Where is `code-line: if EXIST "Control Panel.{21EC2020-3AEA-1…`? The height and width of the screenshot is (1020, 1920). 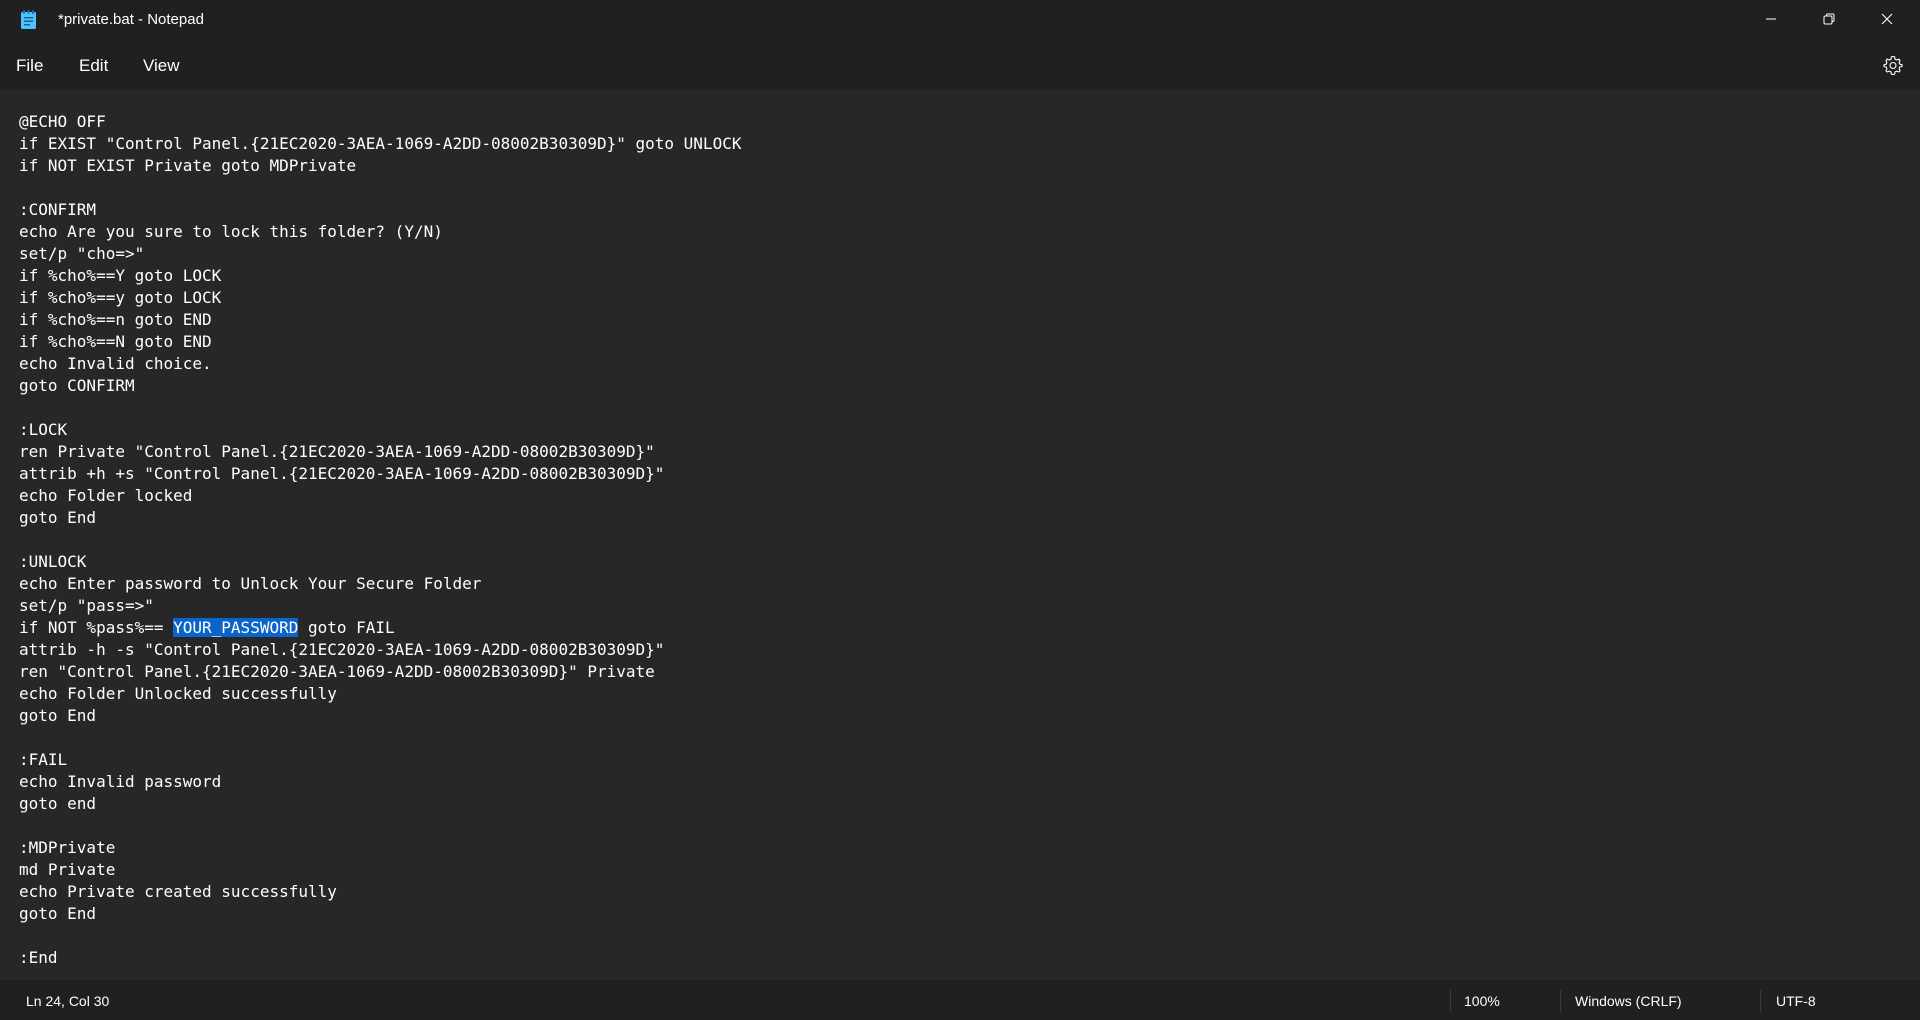
code-line: if EXIST "Control Panel.{21EC2020-3AEA-1… is located at coordinates (380, 144).